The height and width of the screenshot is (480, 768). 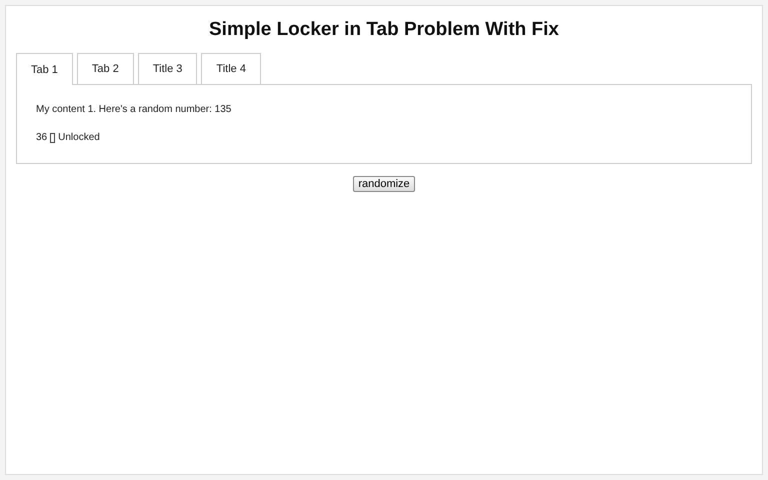 I want to click on count: 36, so click(x=42, y=137).